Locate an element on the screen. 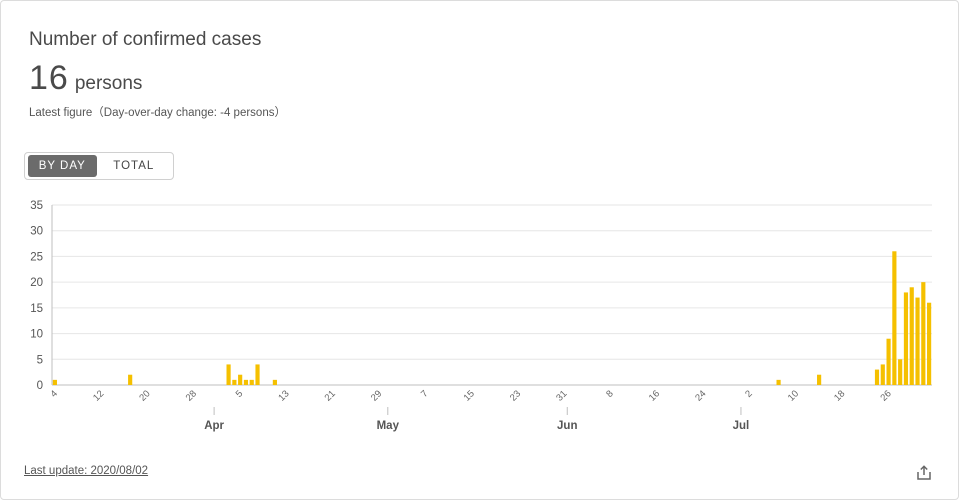 The image size is (959, 500). y-tick-label: 5 is located at coordinates (40, 360).